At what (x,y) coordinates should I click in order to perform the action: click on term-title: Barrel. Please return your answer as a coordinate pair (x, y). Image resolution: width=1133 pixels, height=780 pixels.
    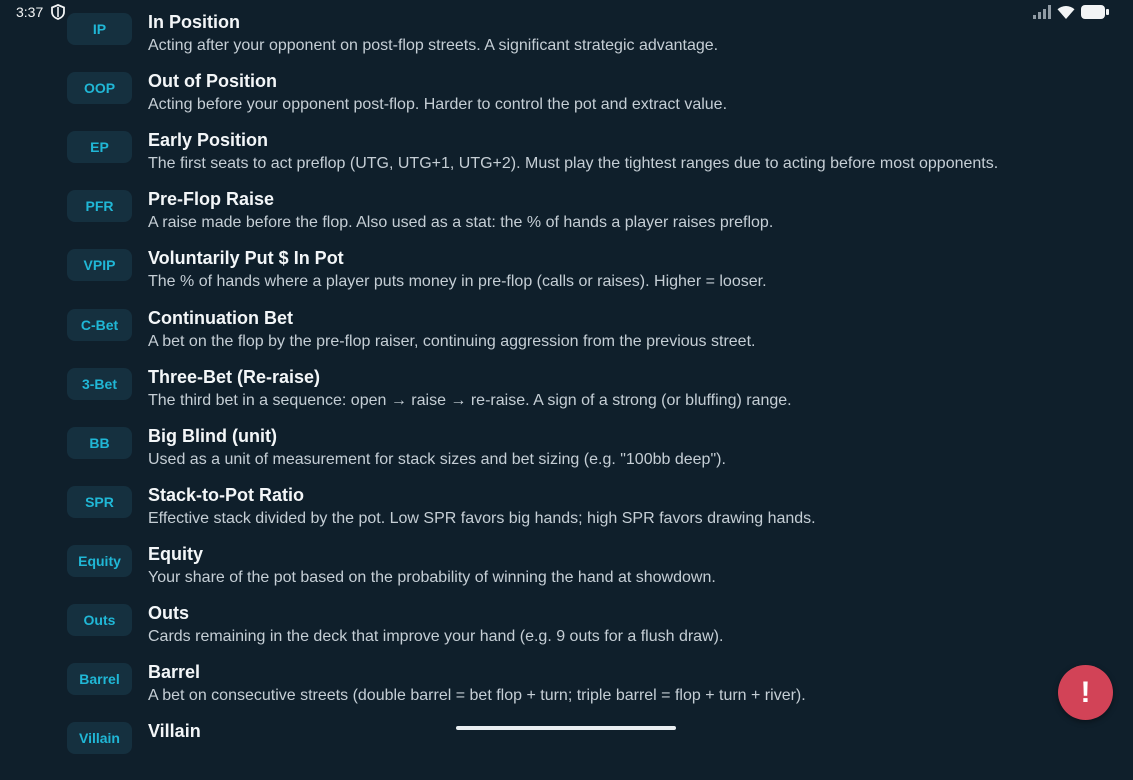
    Looking at the image, I should click on (174, 672).